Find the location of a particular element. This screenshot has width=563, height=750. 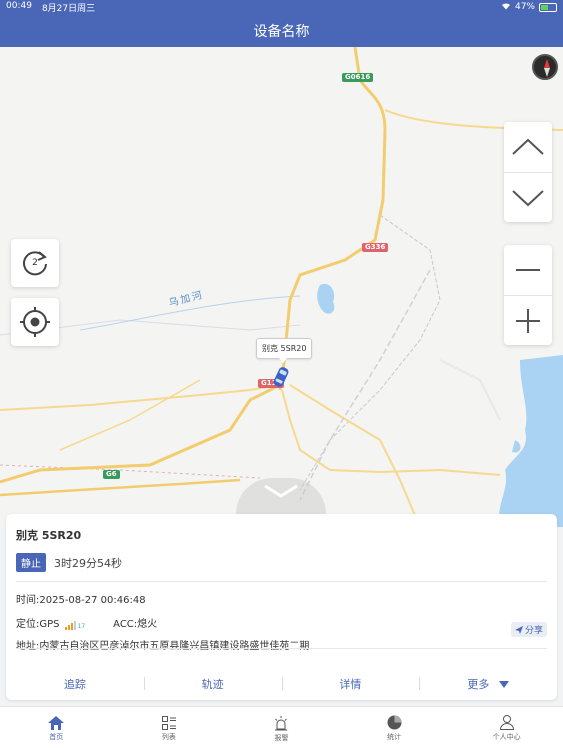

more-button: 更多 is located at coordinates (488, 684).